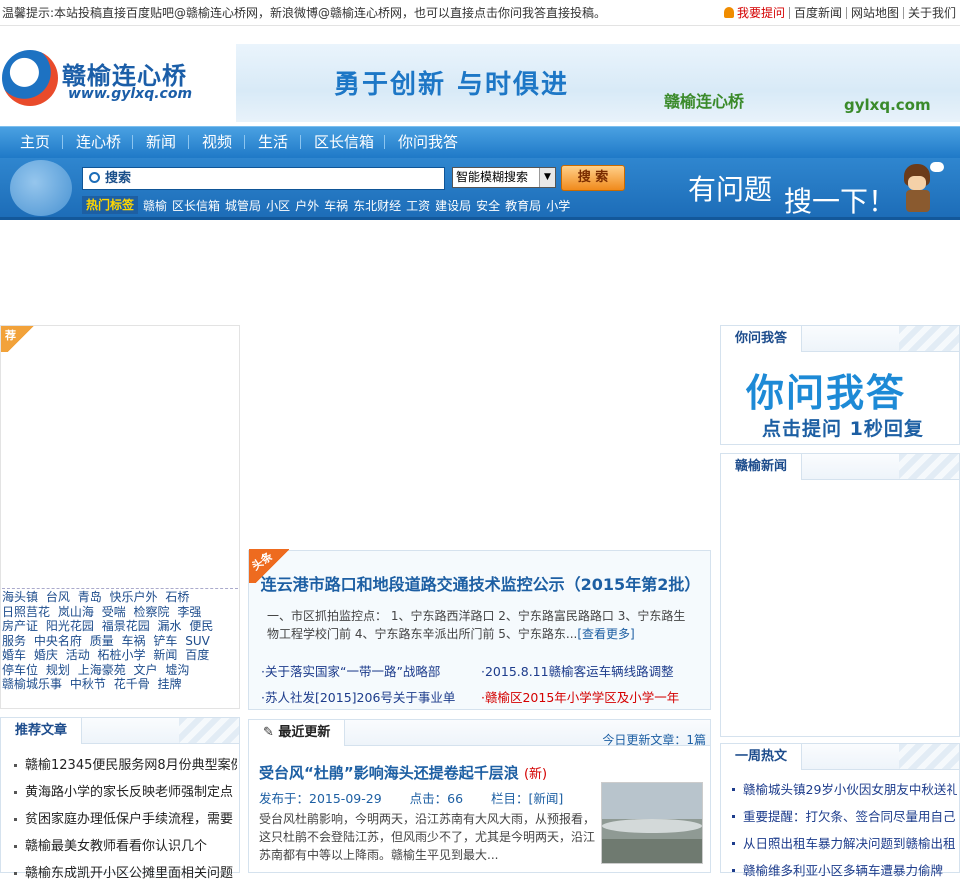 The width and height of the screenshot is (960, 887). What do you see at coordinates (58, 670) in the screenshot?
I see `keyword-tag: 规划` at bounding box center [58, 670].